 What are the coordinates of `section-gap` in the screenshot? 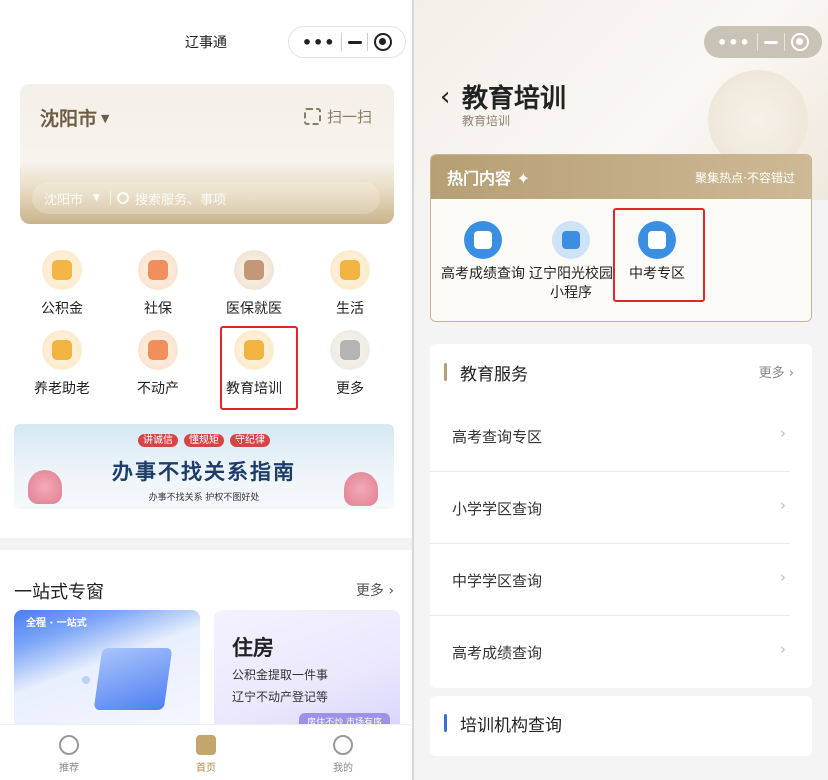 It's located at (206, 544).